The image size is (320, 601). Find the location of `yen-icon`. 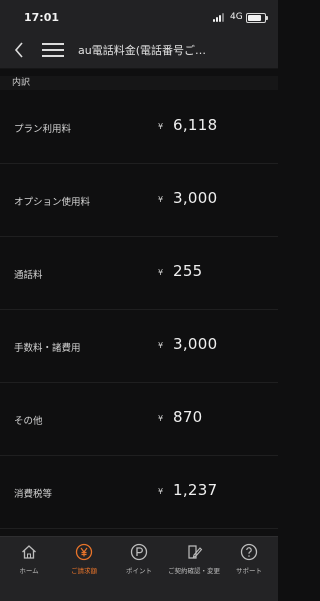

yen-icon is located at coordinates (84, 552).